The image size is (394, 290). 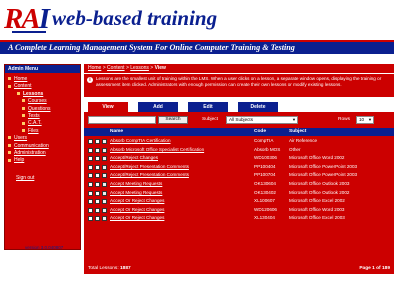 What do you see at coordinates (44, 138) in the screenshot?
I see `sidebar-item-users: Users` at bounding box center [44, 138].